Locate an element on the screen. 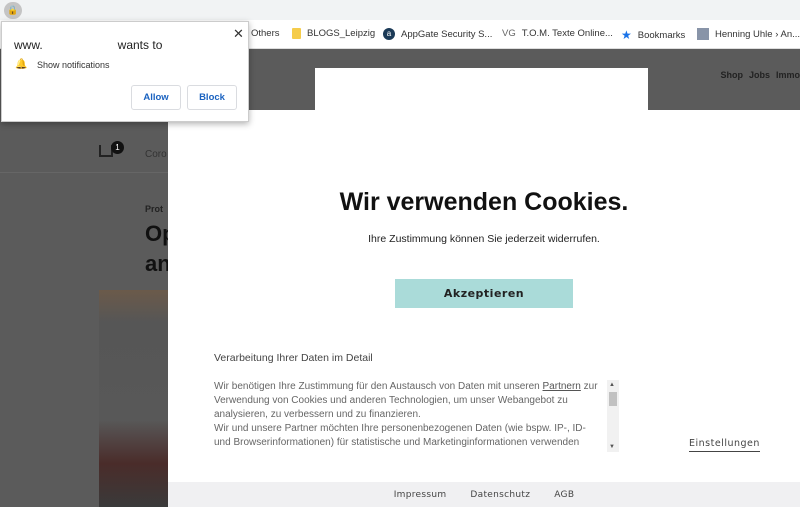 This screenshot has width=800, height=507. site-prefix: www. is located at coordinates (28, 45).